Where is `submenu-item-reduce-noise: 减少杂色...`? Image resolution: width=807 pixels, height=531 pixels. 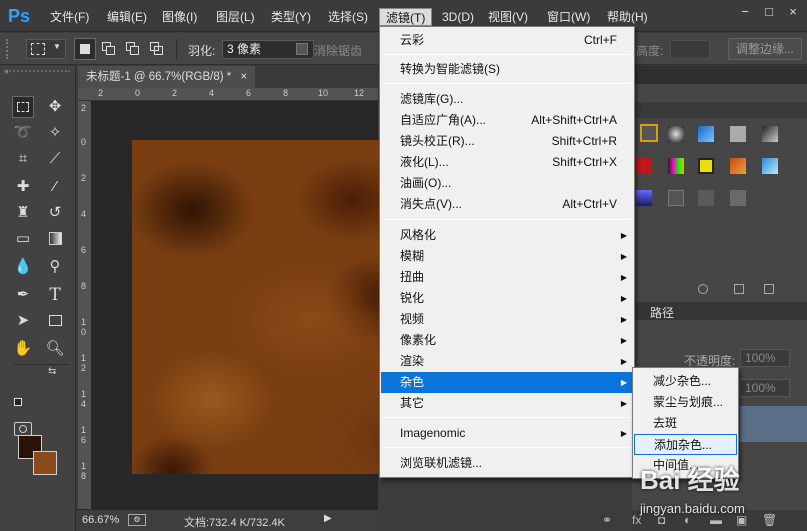 submenu-item-reduce-noise: 减少杂色... is located at coordinates (685, 381).